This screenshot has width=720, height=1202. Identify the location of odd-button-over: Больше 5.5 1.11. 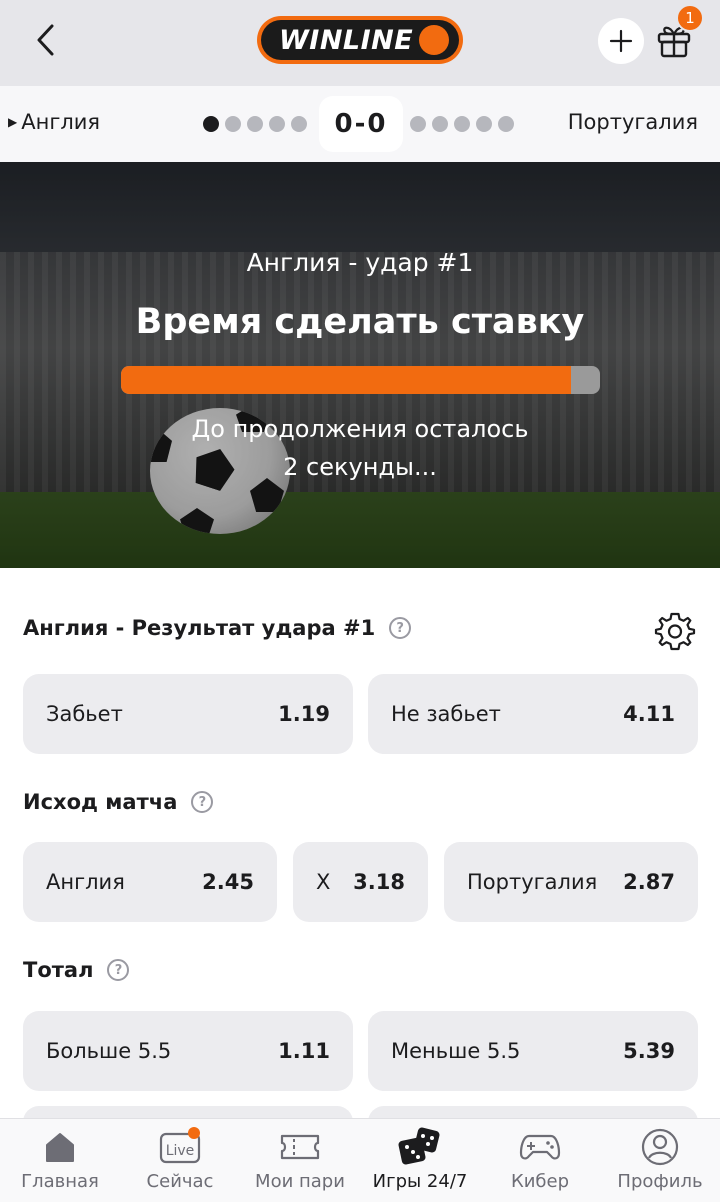
(188, 1051).